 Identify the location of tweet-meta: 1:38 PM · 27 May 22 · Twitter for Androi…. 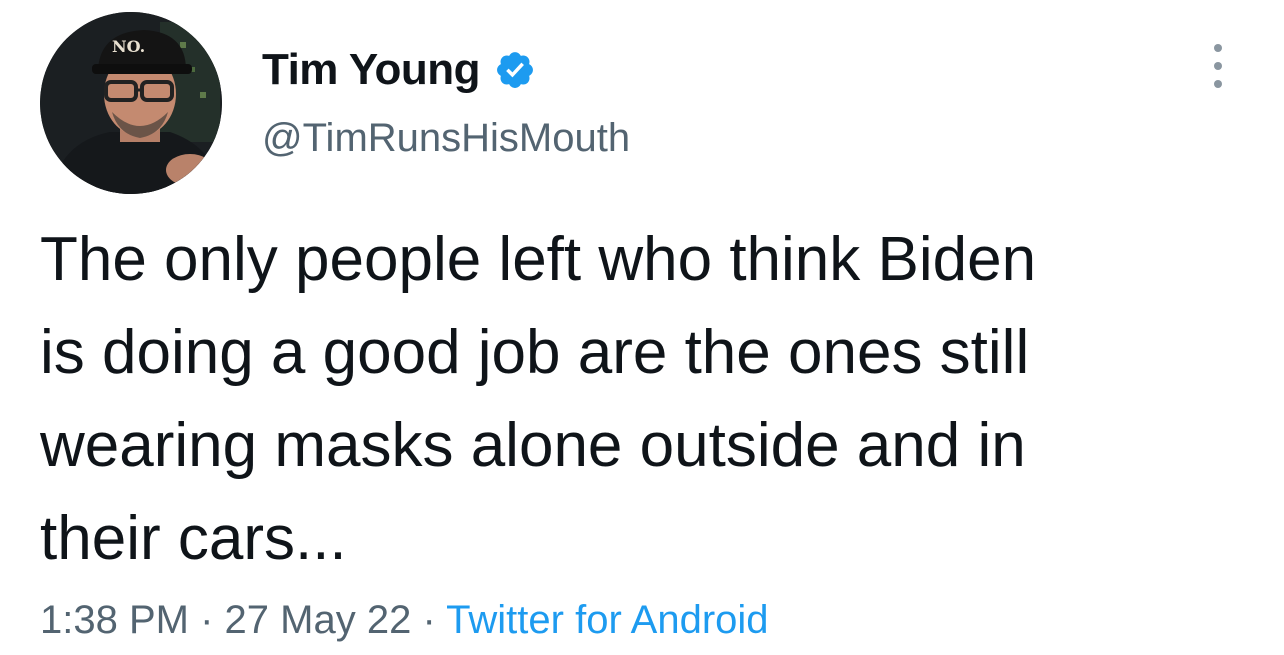
(404, 620).